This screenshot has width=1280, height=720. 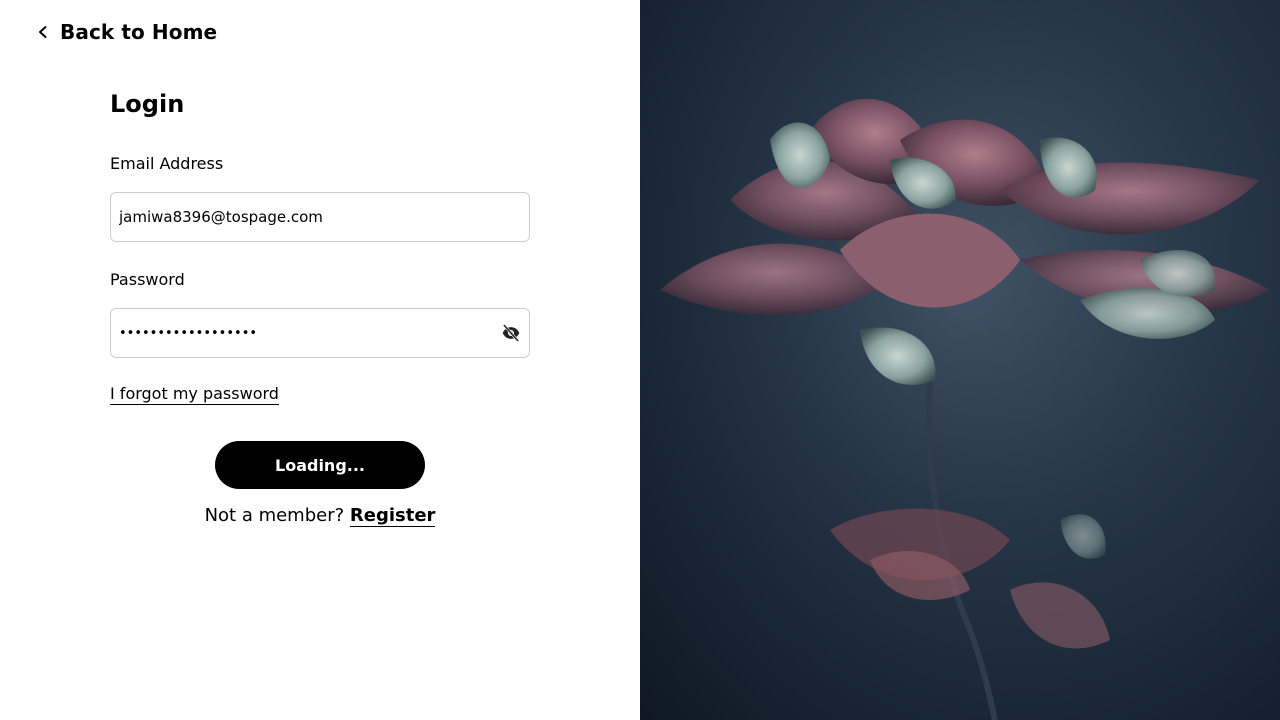 What do you see at coordinates (274, 515) in the screenshot?
I see `register-prompt: Not a member?` at bounding box center [274, 515].